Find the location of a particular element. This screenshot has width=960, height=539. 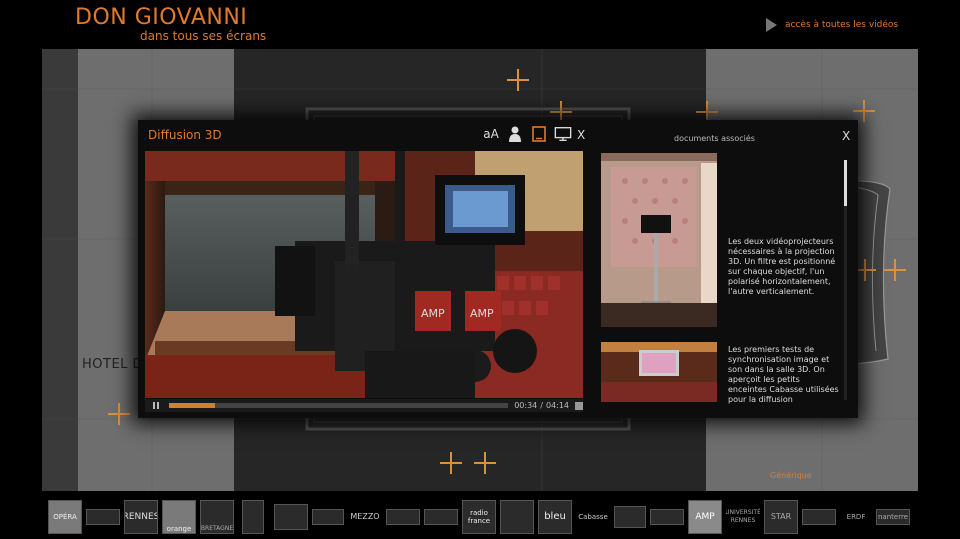

progress-track is located at coordinates (338, 405).